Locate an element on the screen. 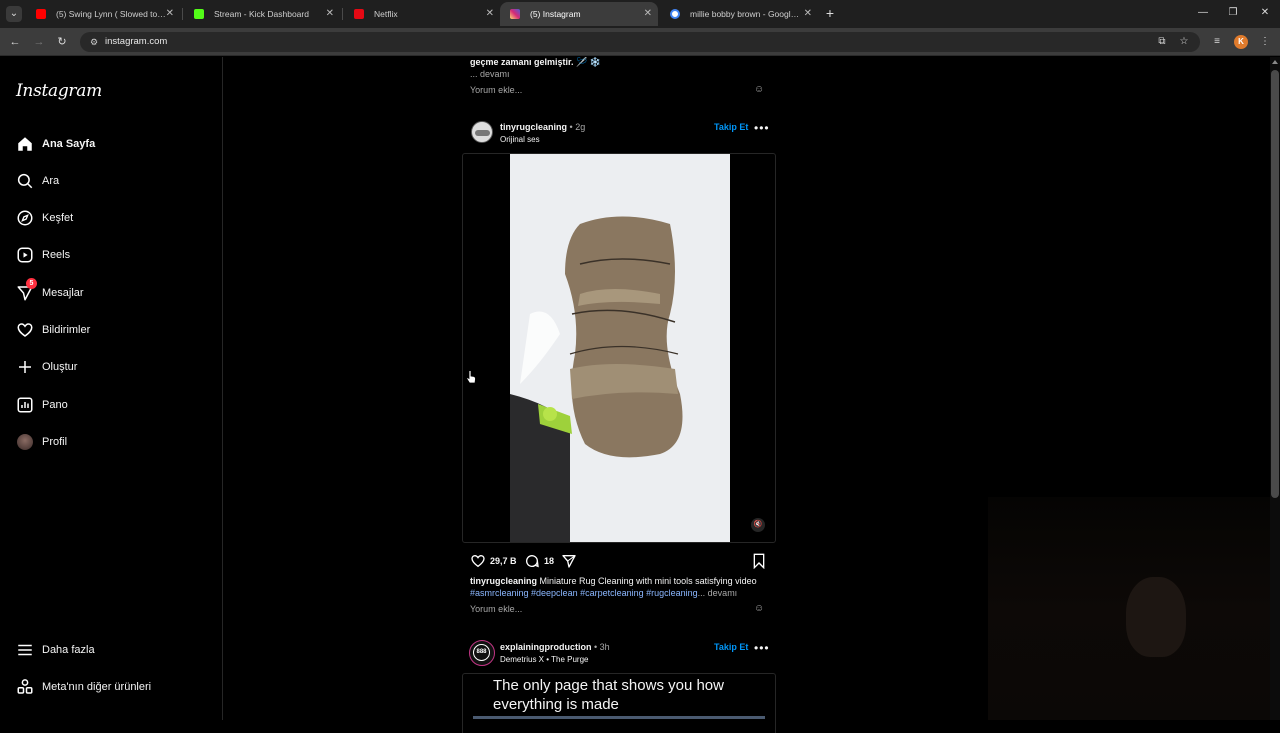 Image resolution: width=1280 pixels, height=733 pixels. sidebar-item-messages: 5 Mesajlar is located at coordinates (112, 293).